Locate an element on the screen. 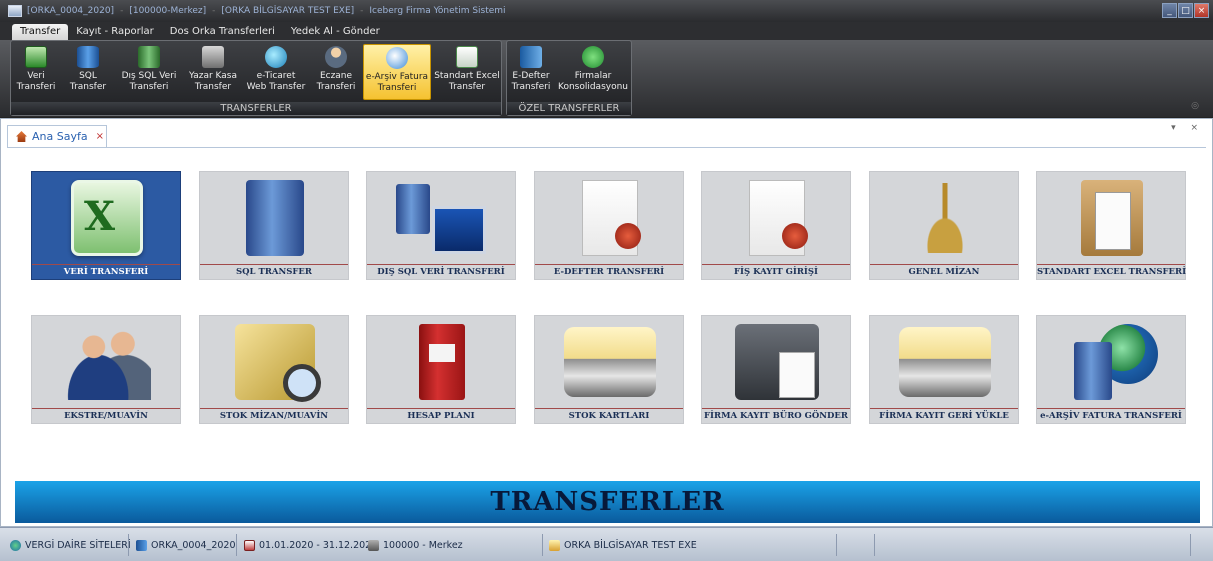 The image size is (1213, 561). status-tax-office: VERGİ DAİRE SİTELERİ is located at coordinates (70, 545).